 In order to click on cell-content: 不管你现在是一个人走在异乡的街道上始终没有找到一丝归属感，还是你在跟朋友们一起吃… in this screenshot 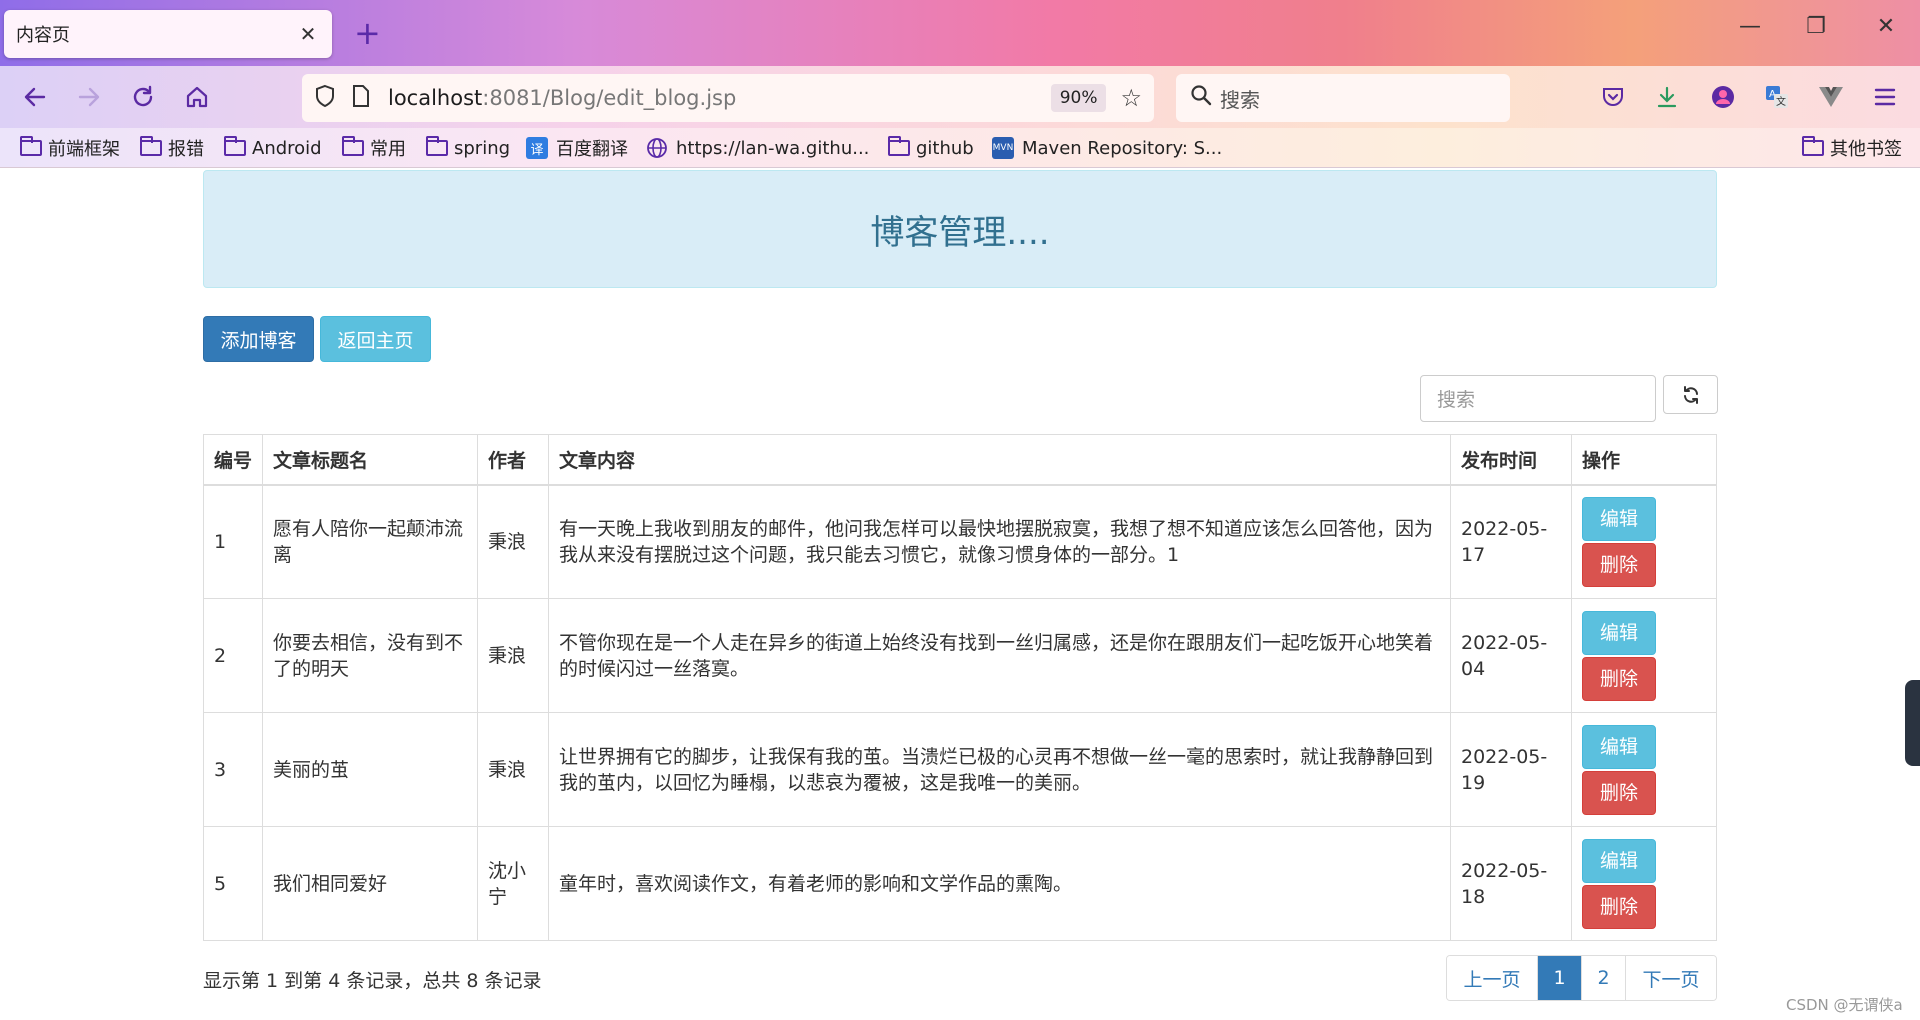, I will do `click(999, 655)`.